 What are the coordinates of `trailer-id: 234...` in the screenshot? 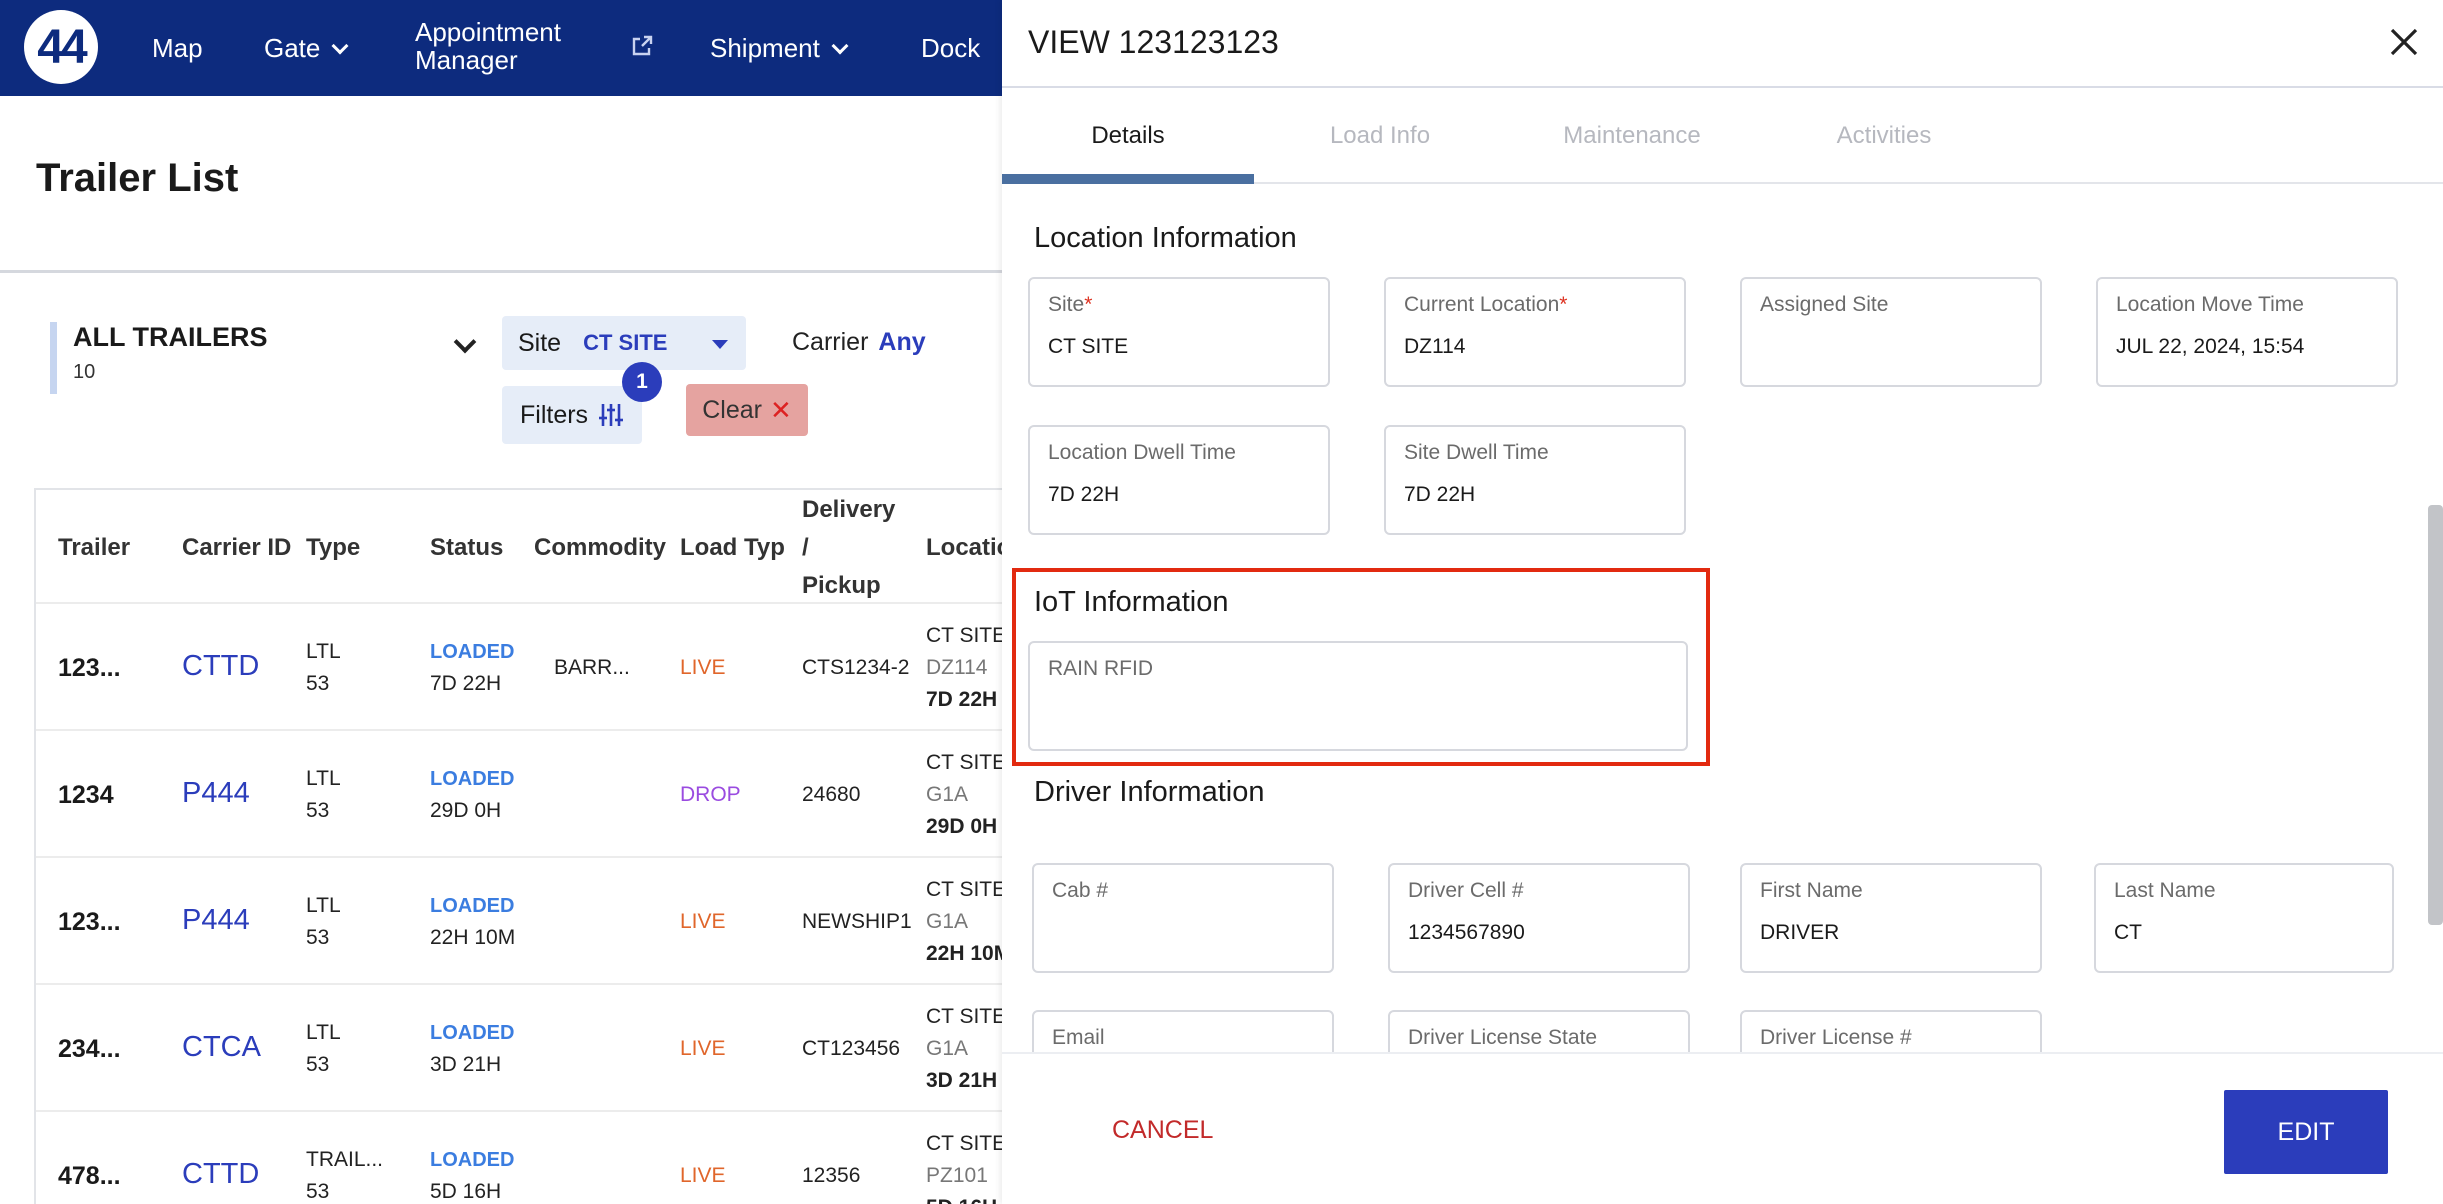 It's located at (89, 1049).